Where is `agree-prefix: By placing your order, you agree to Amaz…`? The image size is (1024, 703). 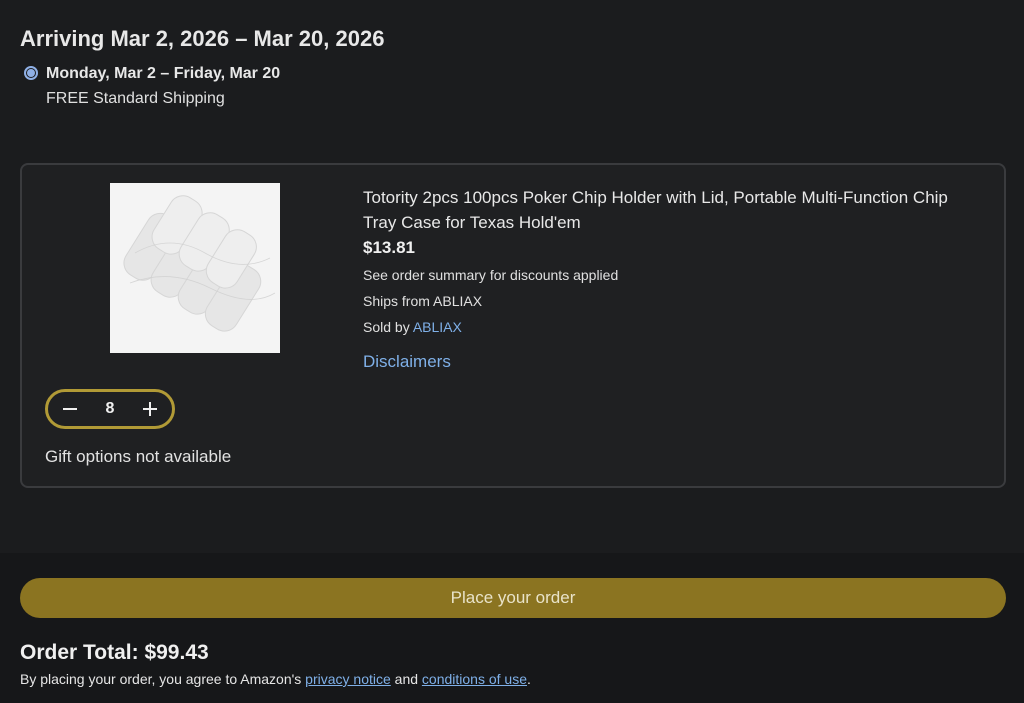
agree-prefix: By placing your order, you agree to Amaz… is located at coordinates (163, 679).